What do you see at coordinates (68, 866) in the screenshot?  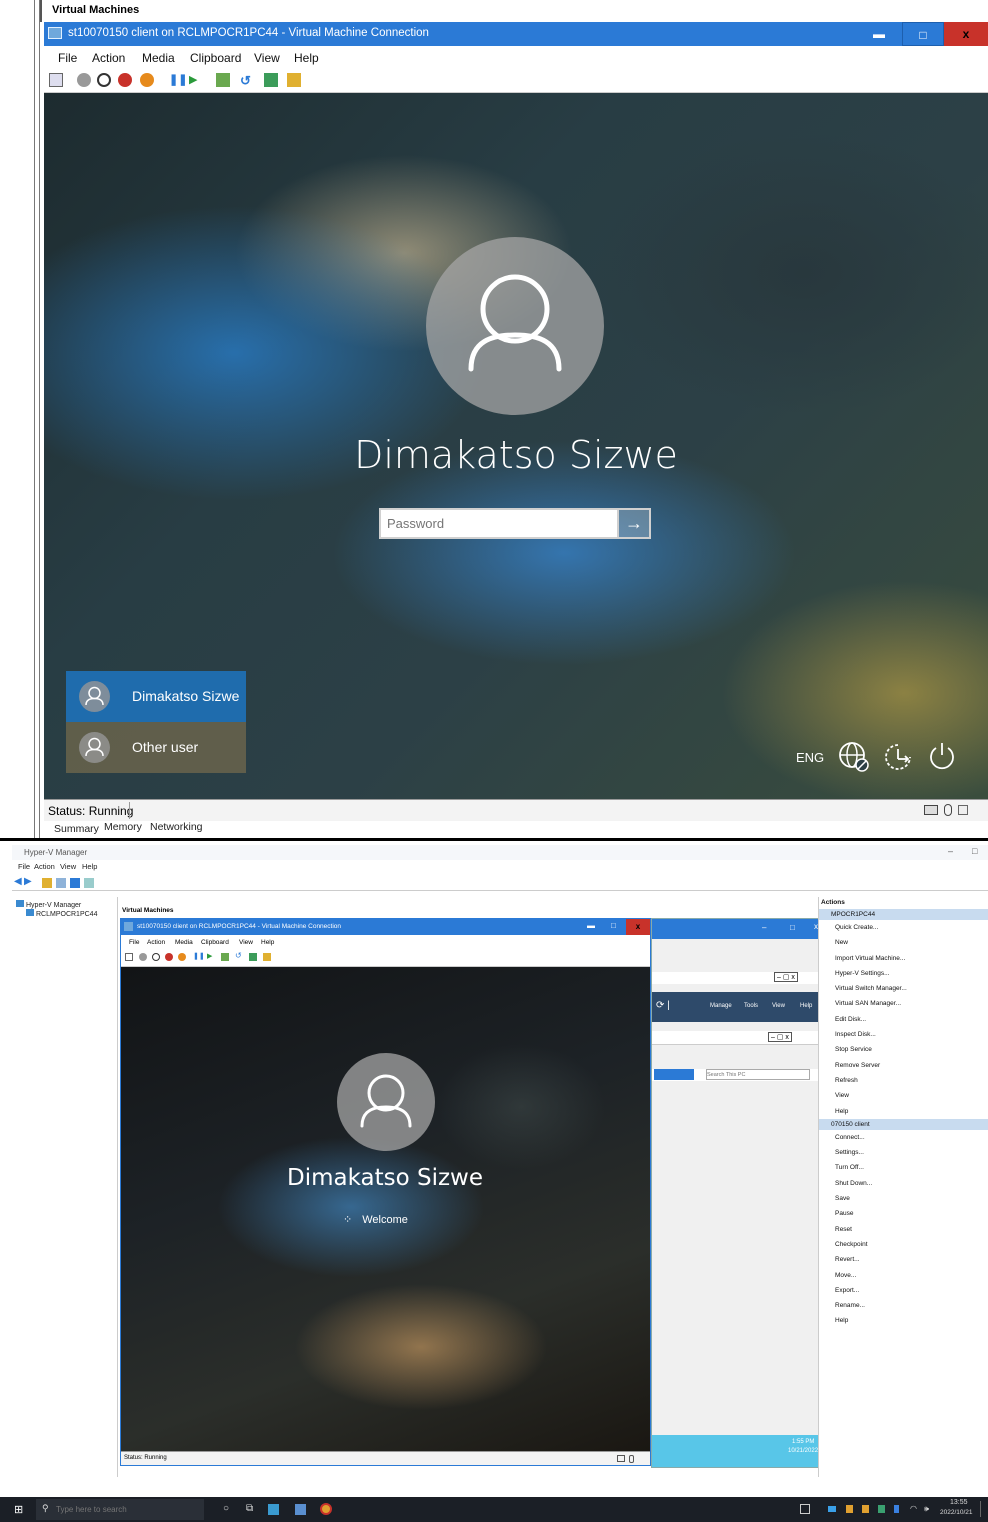 I see `hv-menu-view: View` at bounding box center [68, 866].